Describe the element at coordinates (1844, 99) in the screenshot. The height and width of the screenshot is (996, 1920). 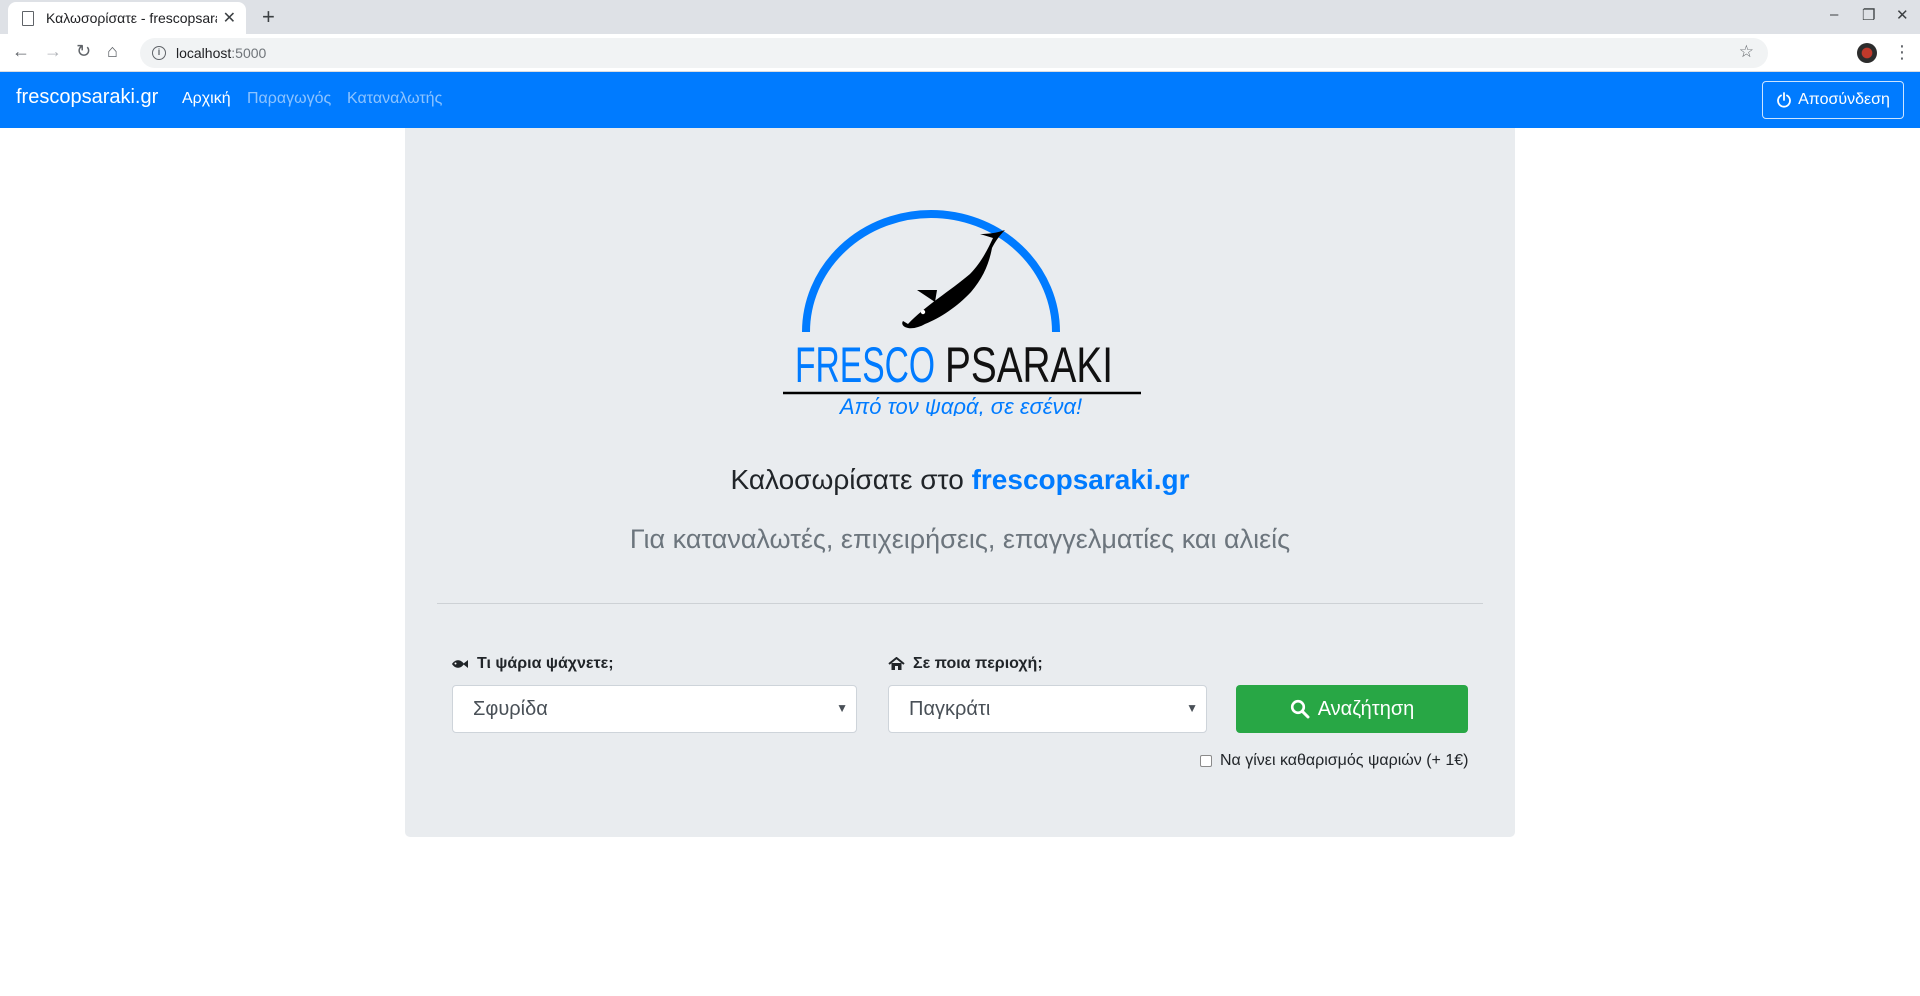
I see `logout-label: Αποσύνδεση` at that location.